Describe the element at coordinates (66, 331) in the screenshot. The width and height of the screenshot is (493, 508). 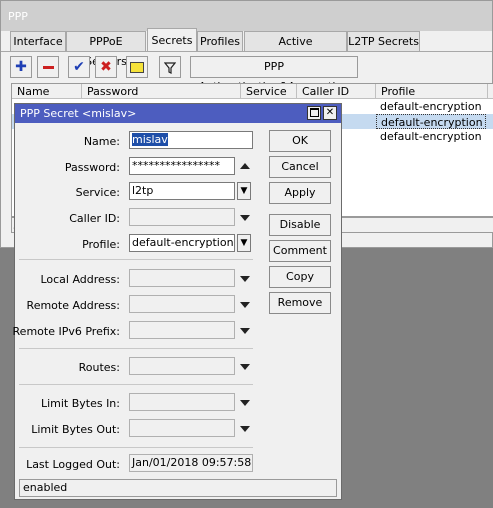
I see `remote-ipv6-prefix-label: Remote IPv6 Prefix:` at that location.